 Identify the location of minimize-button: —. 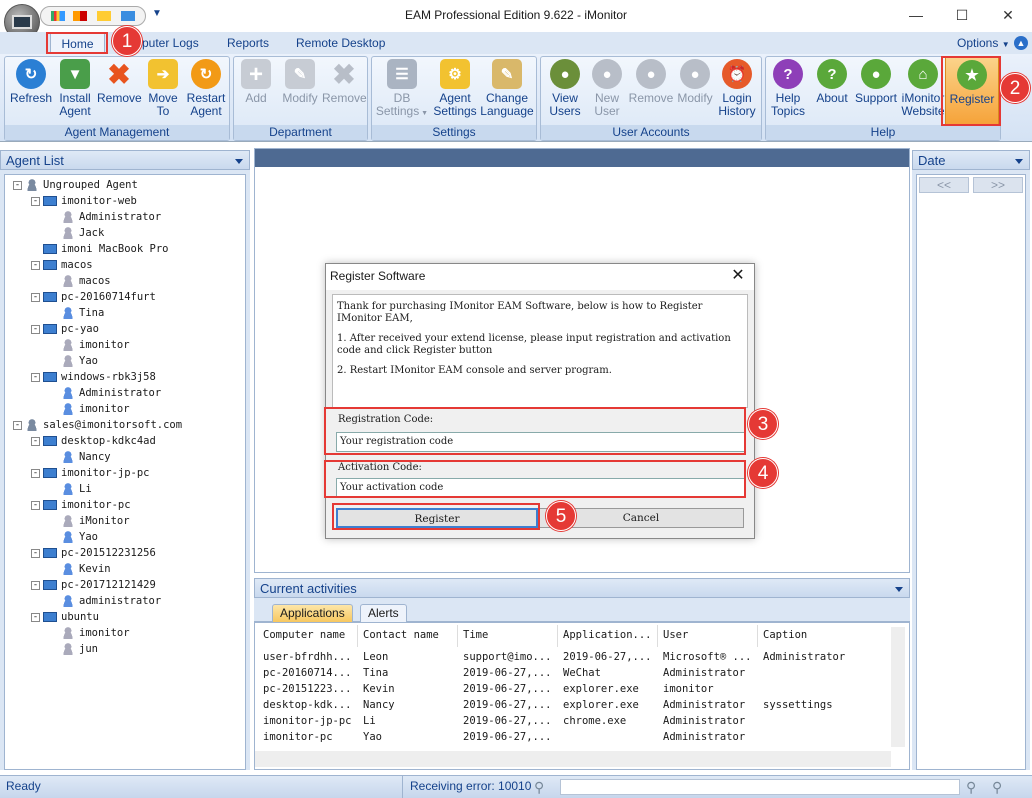
(916, 15).